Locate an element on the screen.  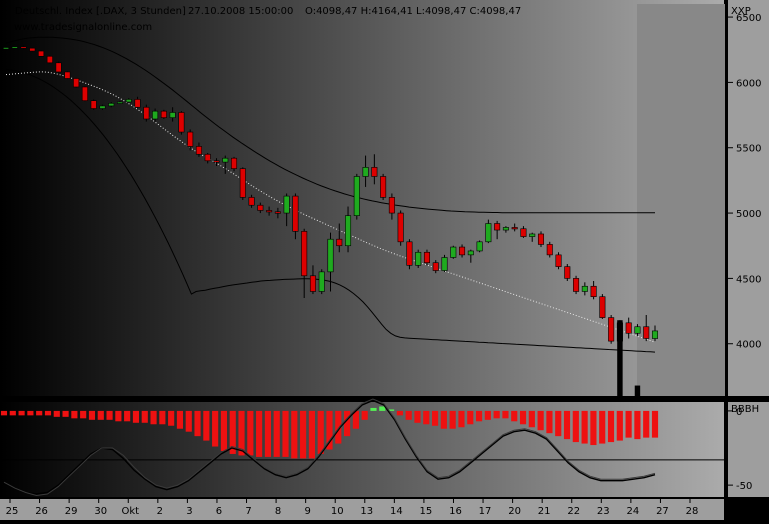
x-tick-label: 30 is located at coordinates (100, 511).